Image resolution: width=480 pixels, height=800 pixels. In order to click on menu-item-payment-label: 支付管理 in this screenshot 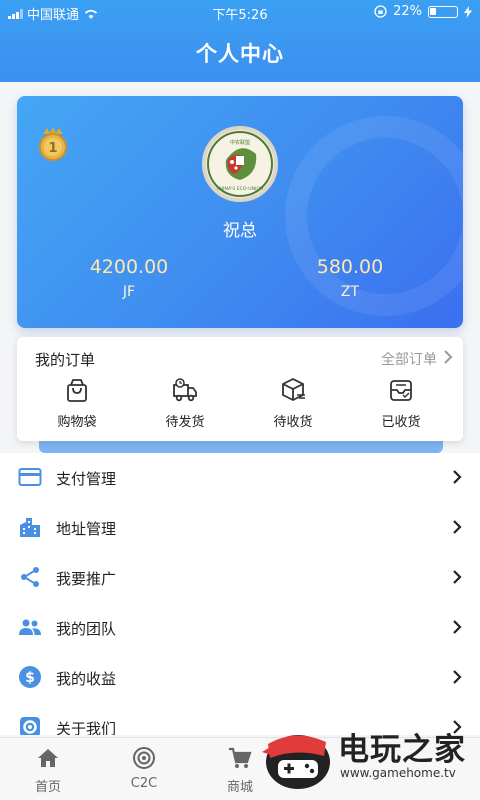, I will do `click(86, 479)`.